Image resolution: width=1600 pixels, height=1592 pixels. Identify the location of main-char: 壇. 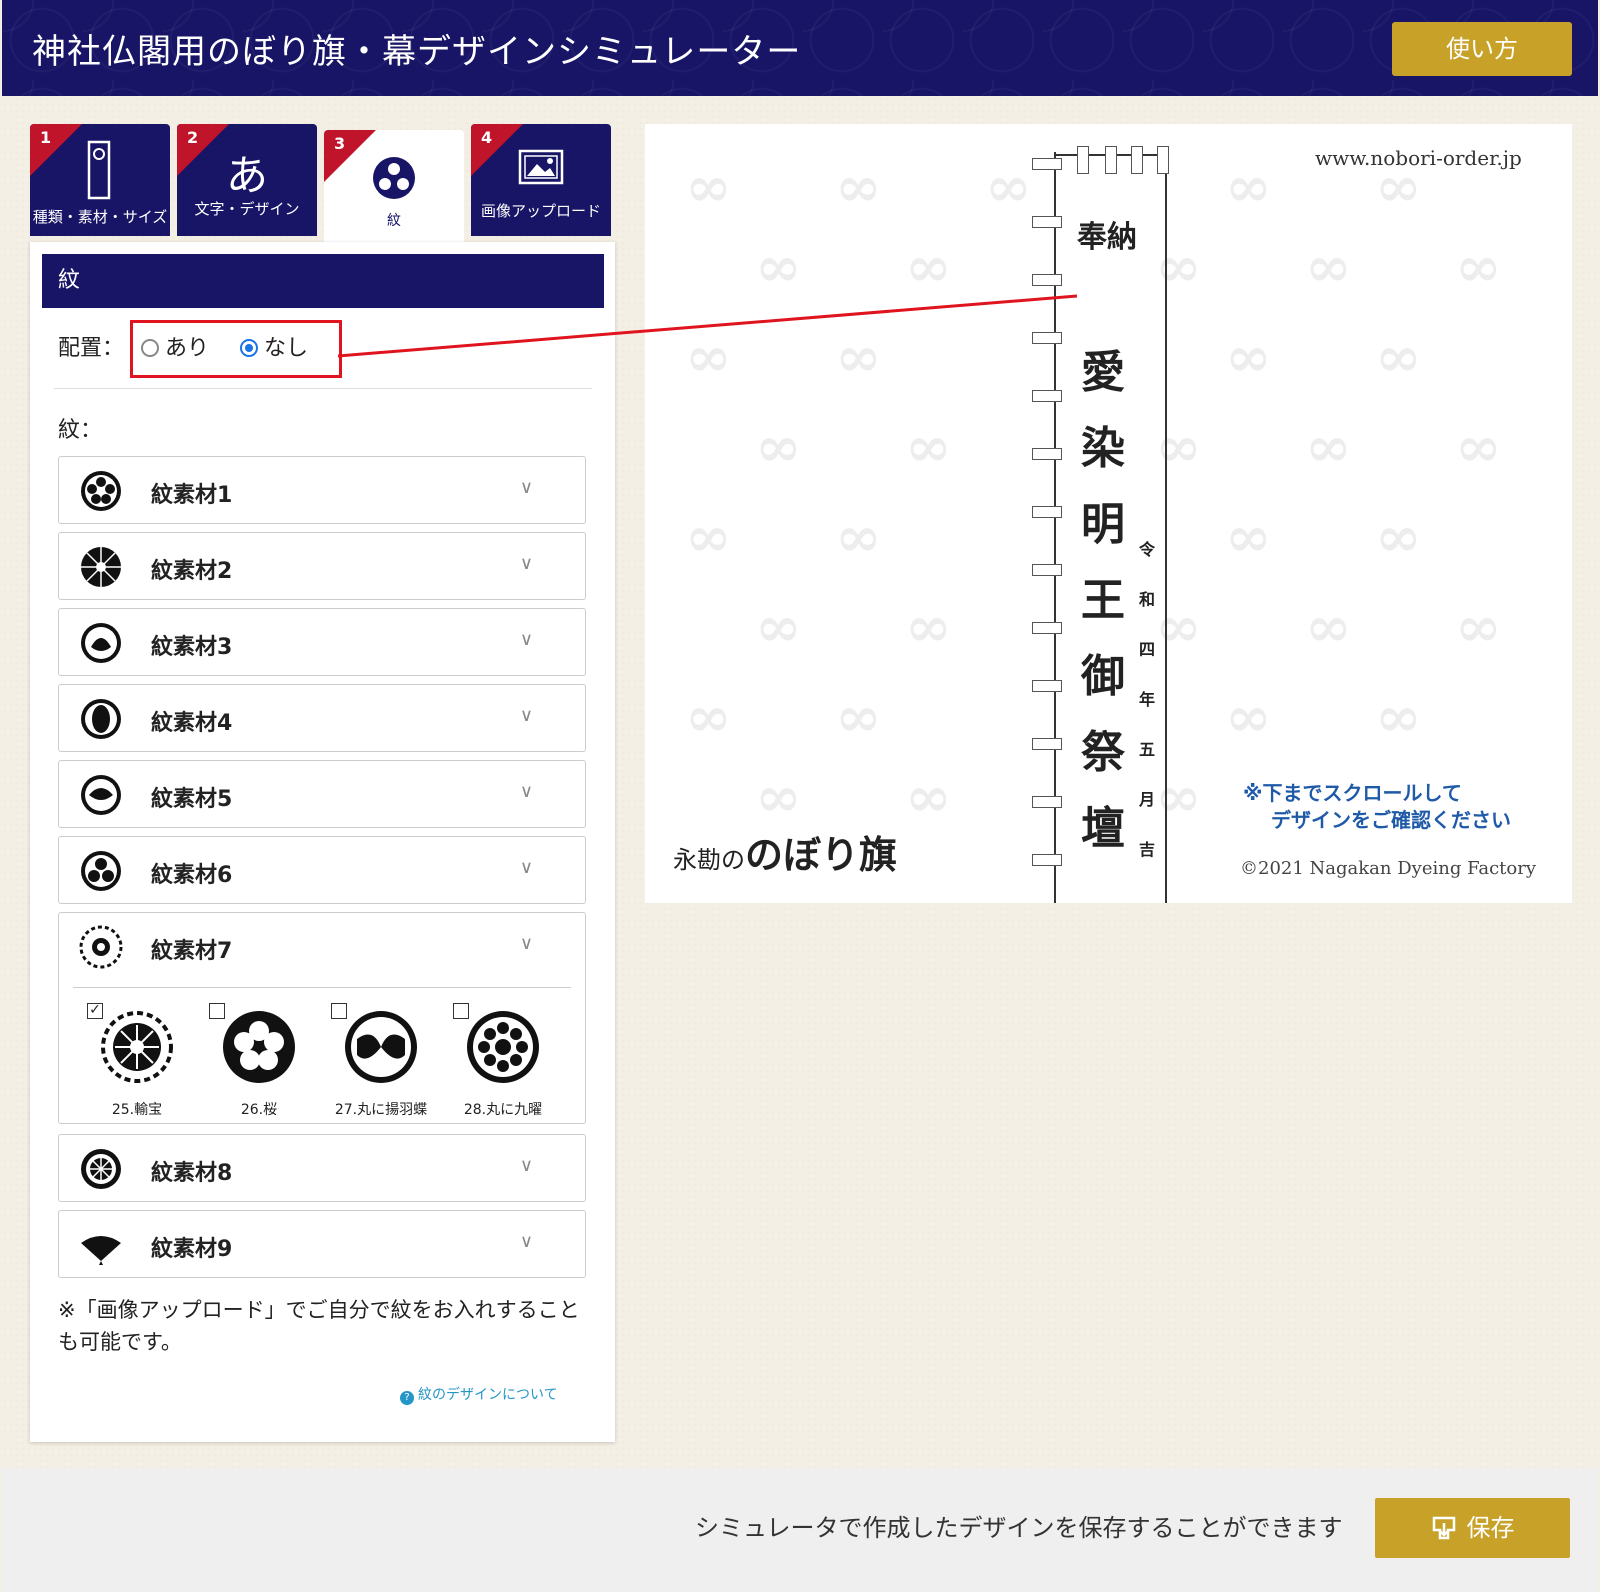
(1103, 828).